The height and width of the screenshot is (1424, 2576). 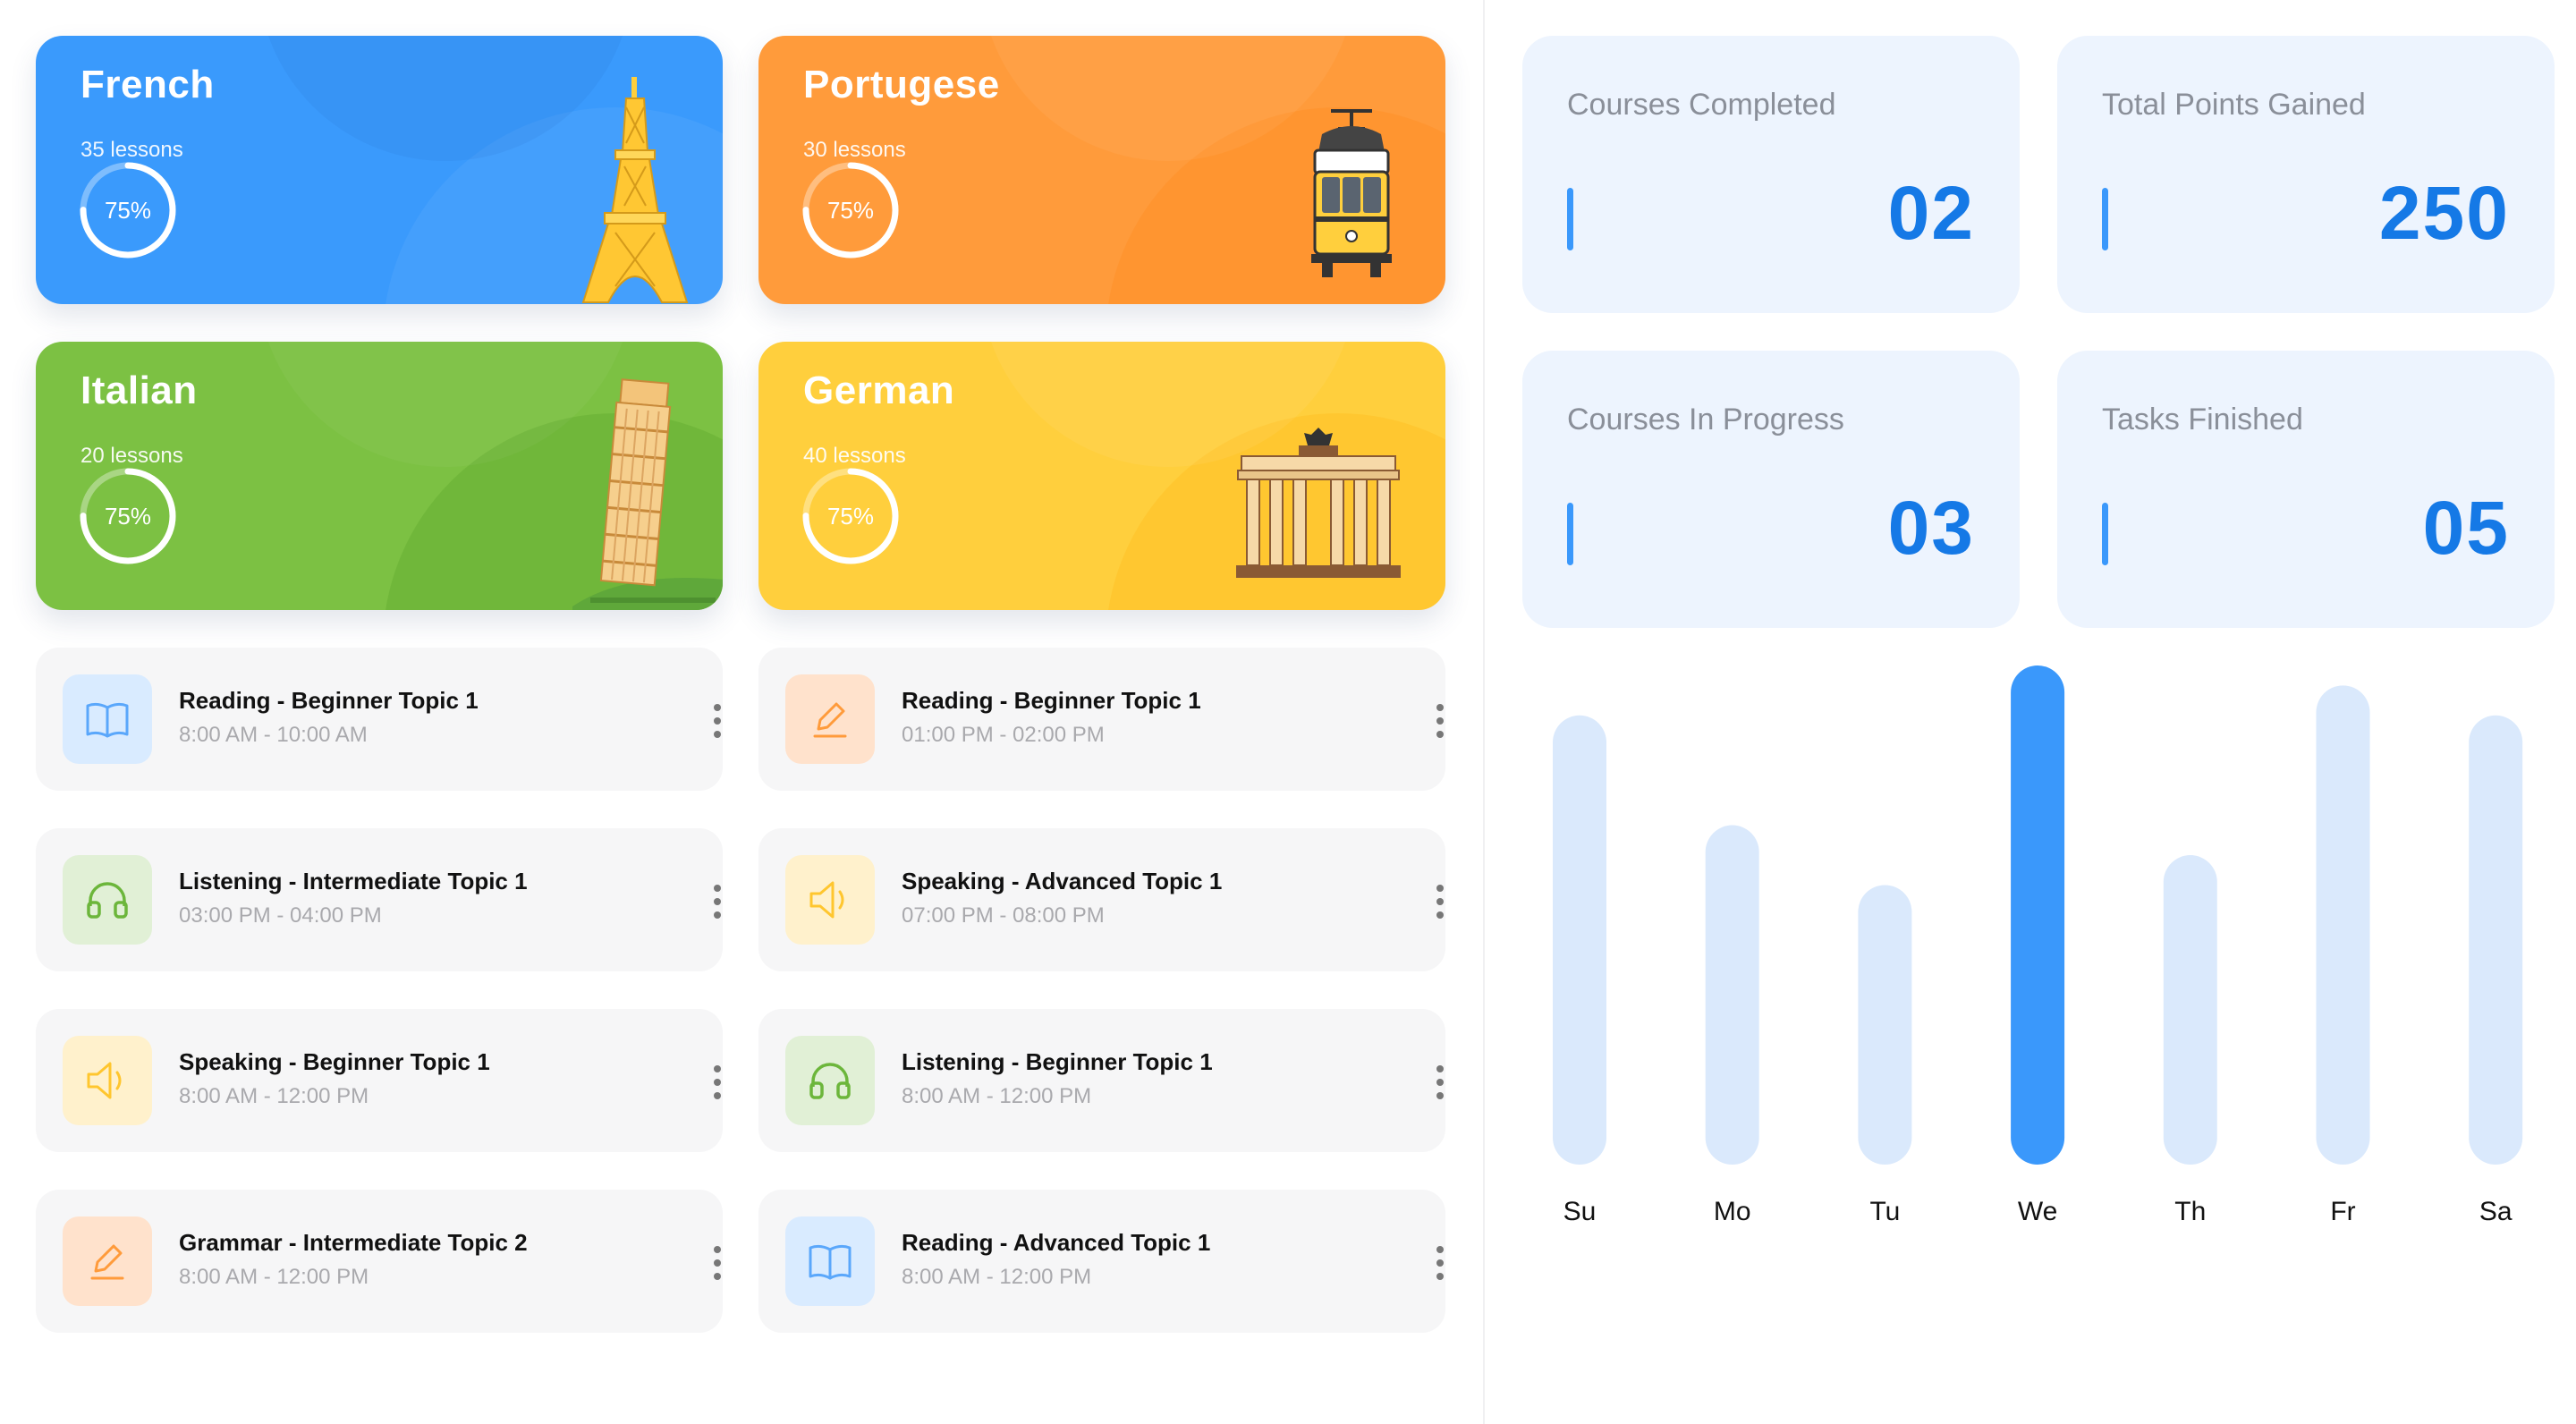 I want to click on lesson-time: 03:00 PM - 04:00 PM, so click(x=280, y=915).